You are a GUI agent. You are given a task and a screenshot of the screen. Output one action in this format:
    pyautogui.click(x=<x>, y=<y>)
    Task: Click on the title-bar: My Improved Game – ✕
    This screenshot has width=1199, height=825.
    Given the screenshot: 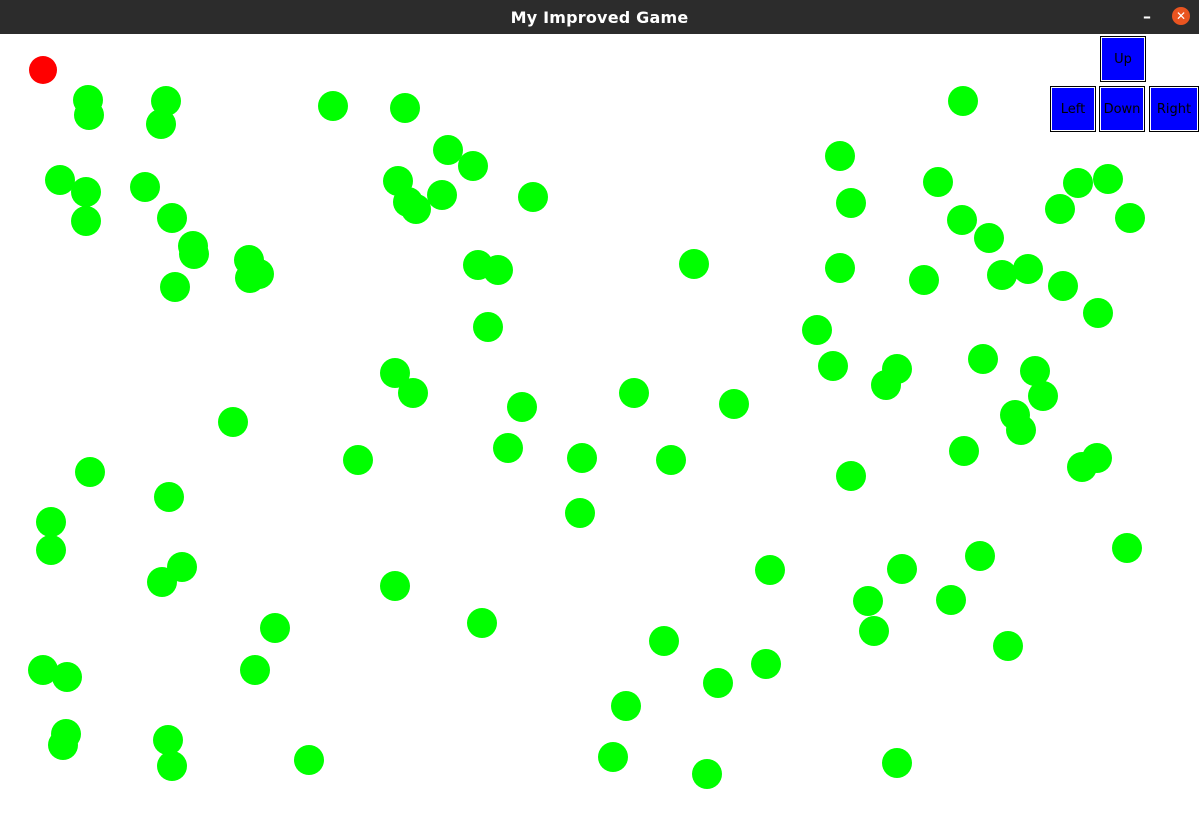 What is the action you would take?
    pyautogui.click(x=599, y=17)
    